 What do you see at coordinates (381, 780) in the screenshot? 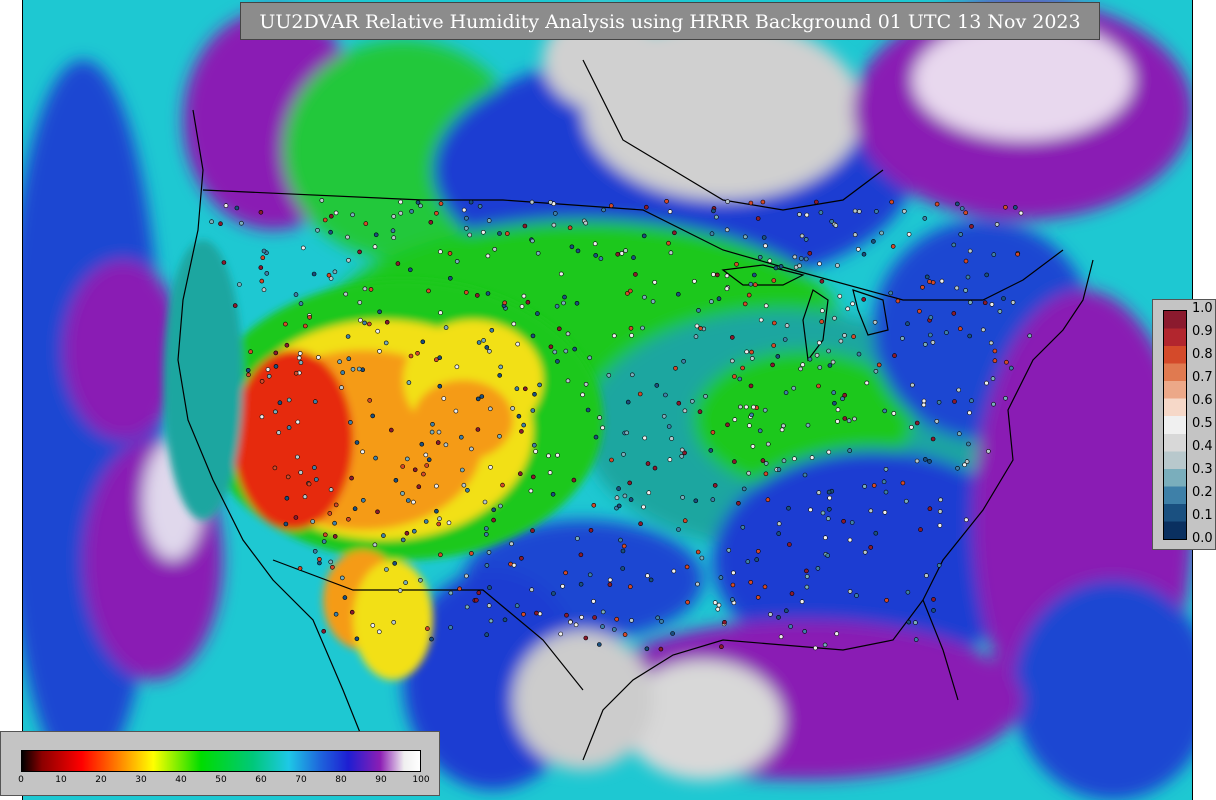
I see `rh-tick-label: 90` at bounding box center [381, 780].